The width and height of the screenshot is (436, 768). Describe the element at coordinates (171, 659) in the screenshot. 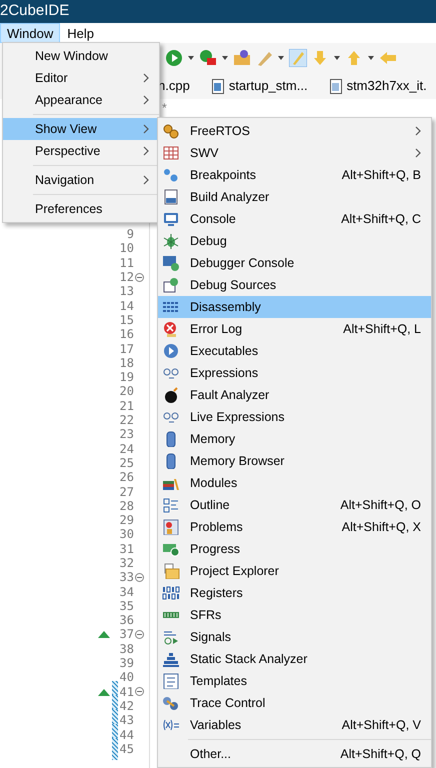

I see `stack-icon` at that location.